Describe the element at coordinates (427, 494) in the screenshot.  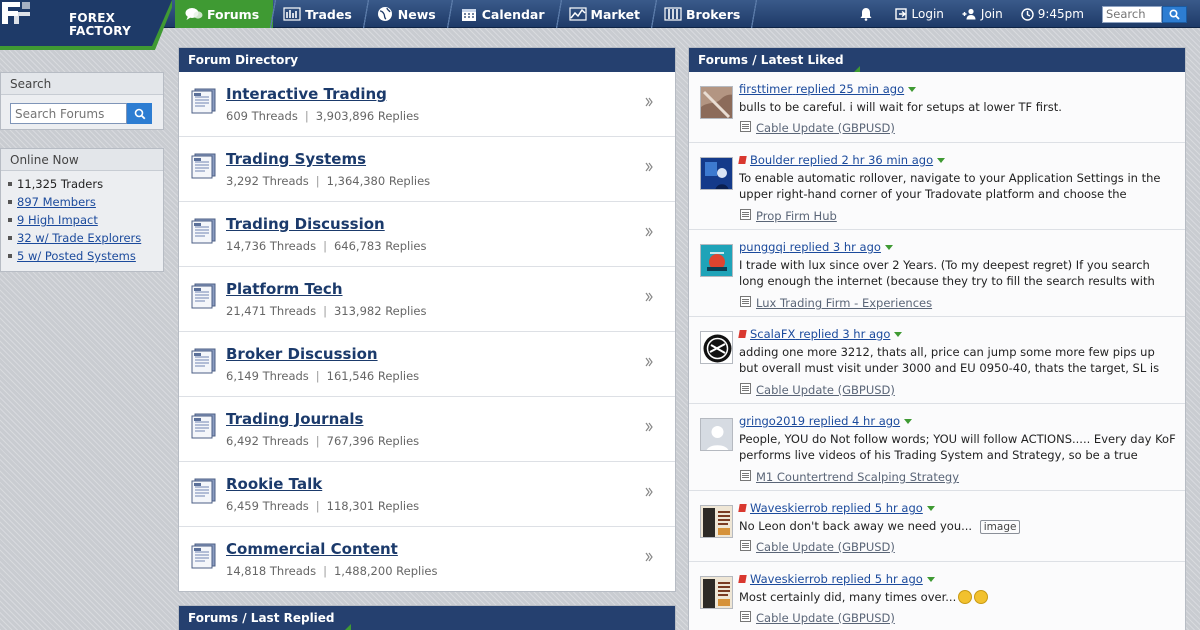
I see `forum-row: Rookie Talk 6,459 Threads | 118,301 Replies` at that location.